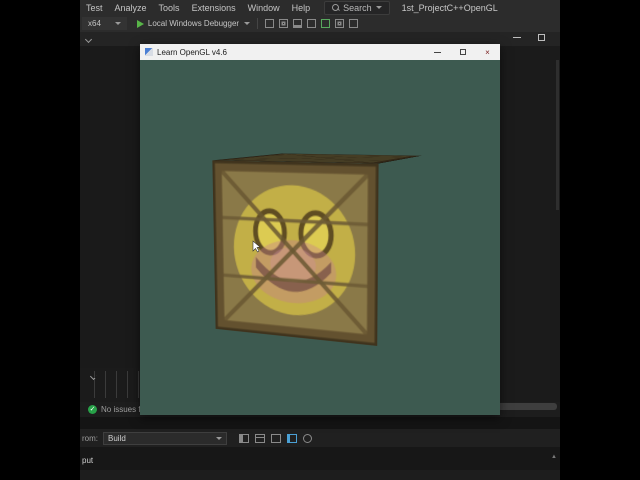 This screenshot has height=480, width=640. Describe the element at coordinates (165, 438) in the screenshot. I see `output-source-dropdown: Build` at that location.